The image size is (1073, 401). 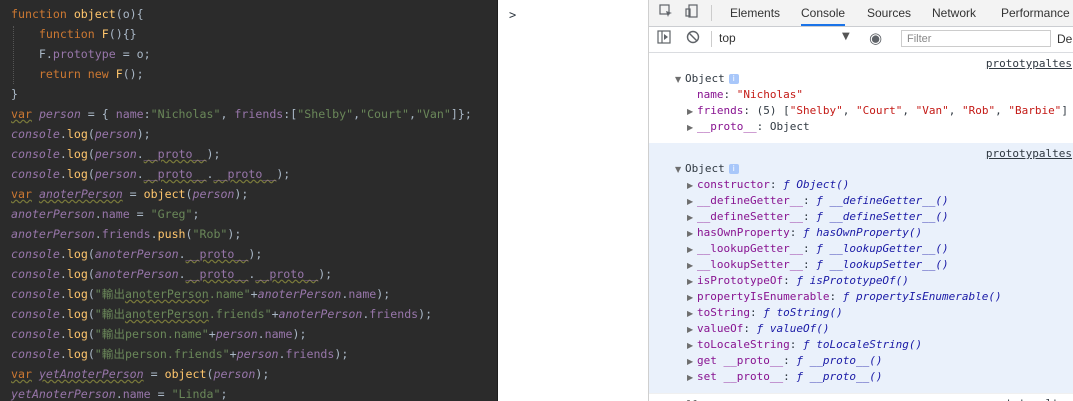 What do you see at coordinates (816, 110) in the screenshot?
I see `array-item: "Shelby"` at bounding box center [816, 110].